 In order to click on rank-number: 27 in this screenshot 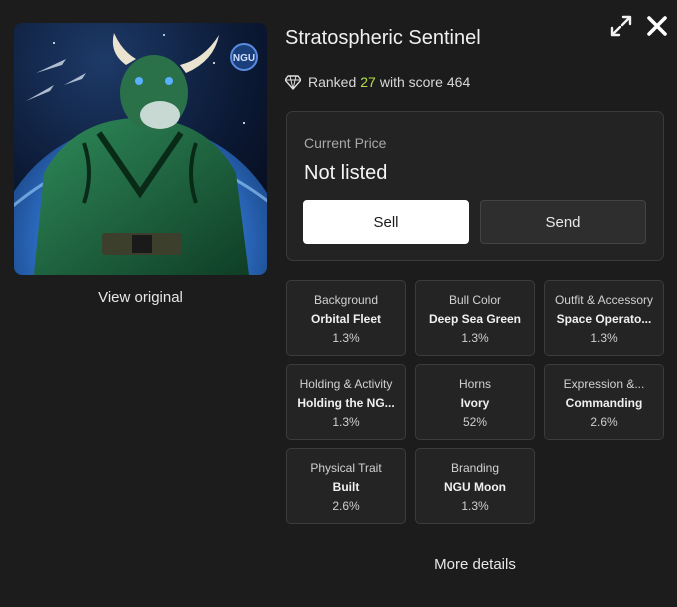, I will do `click(368, 82)`.